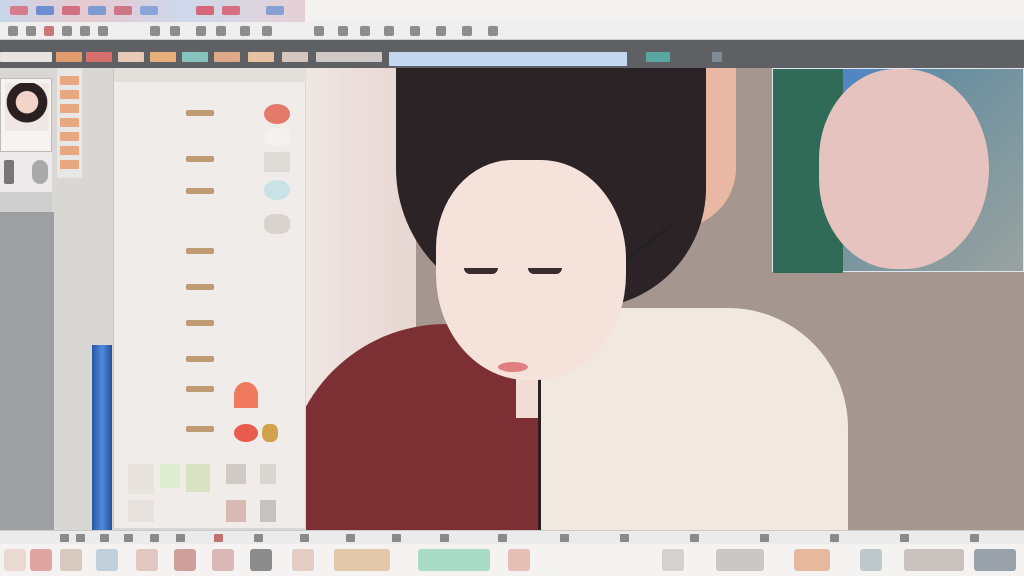  I want to click on tab-active, so click(508, 59).